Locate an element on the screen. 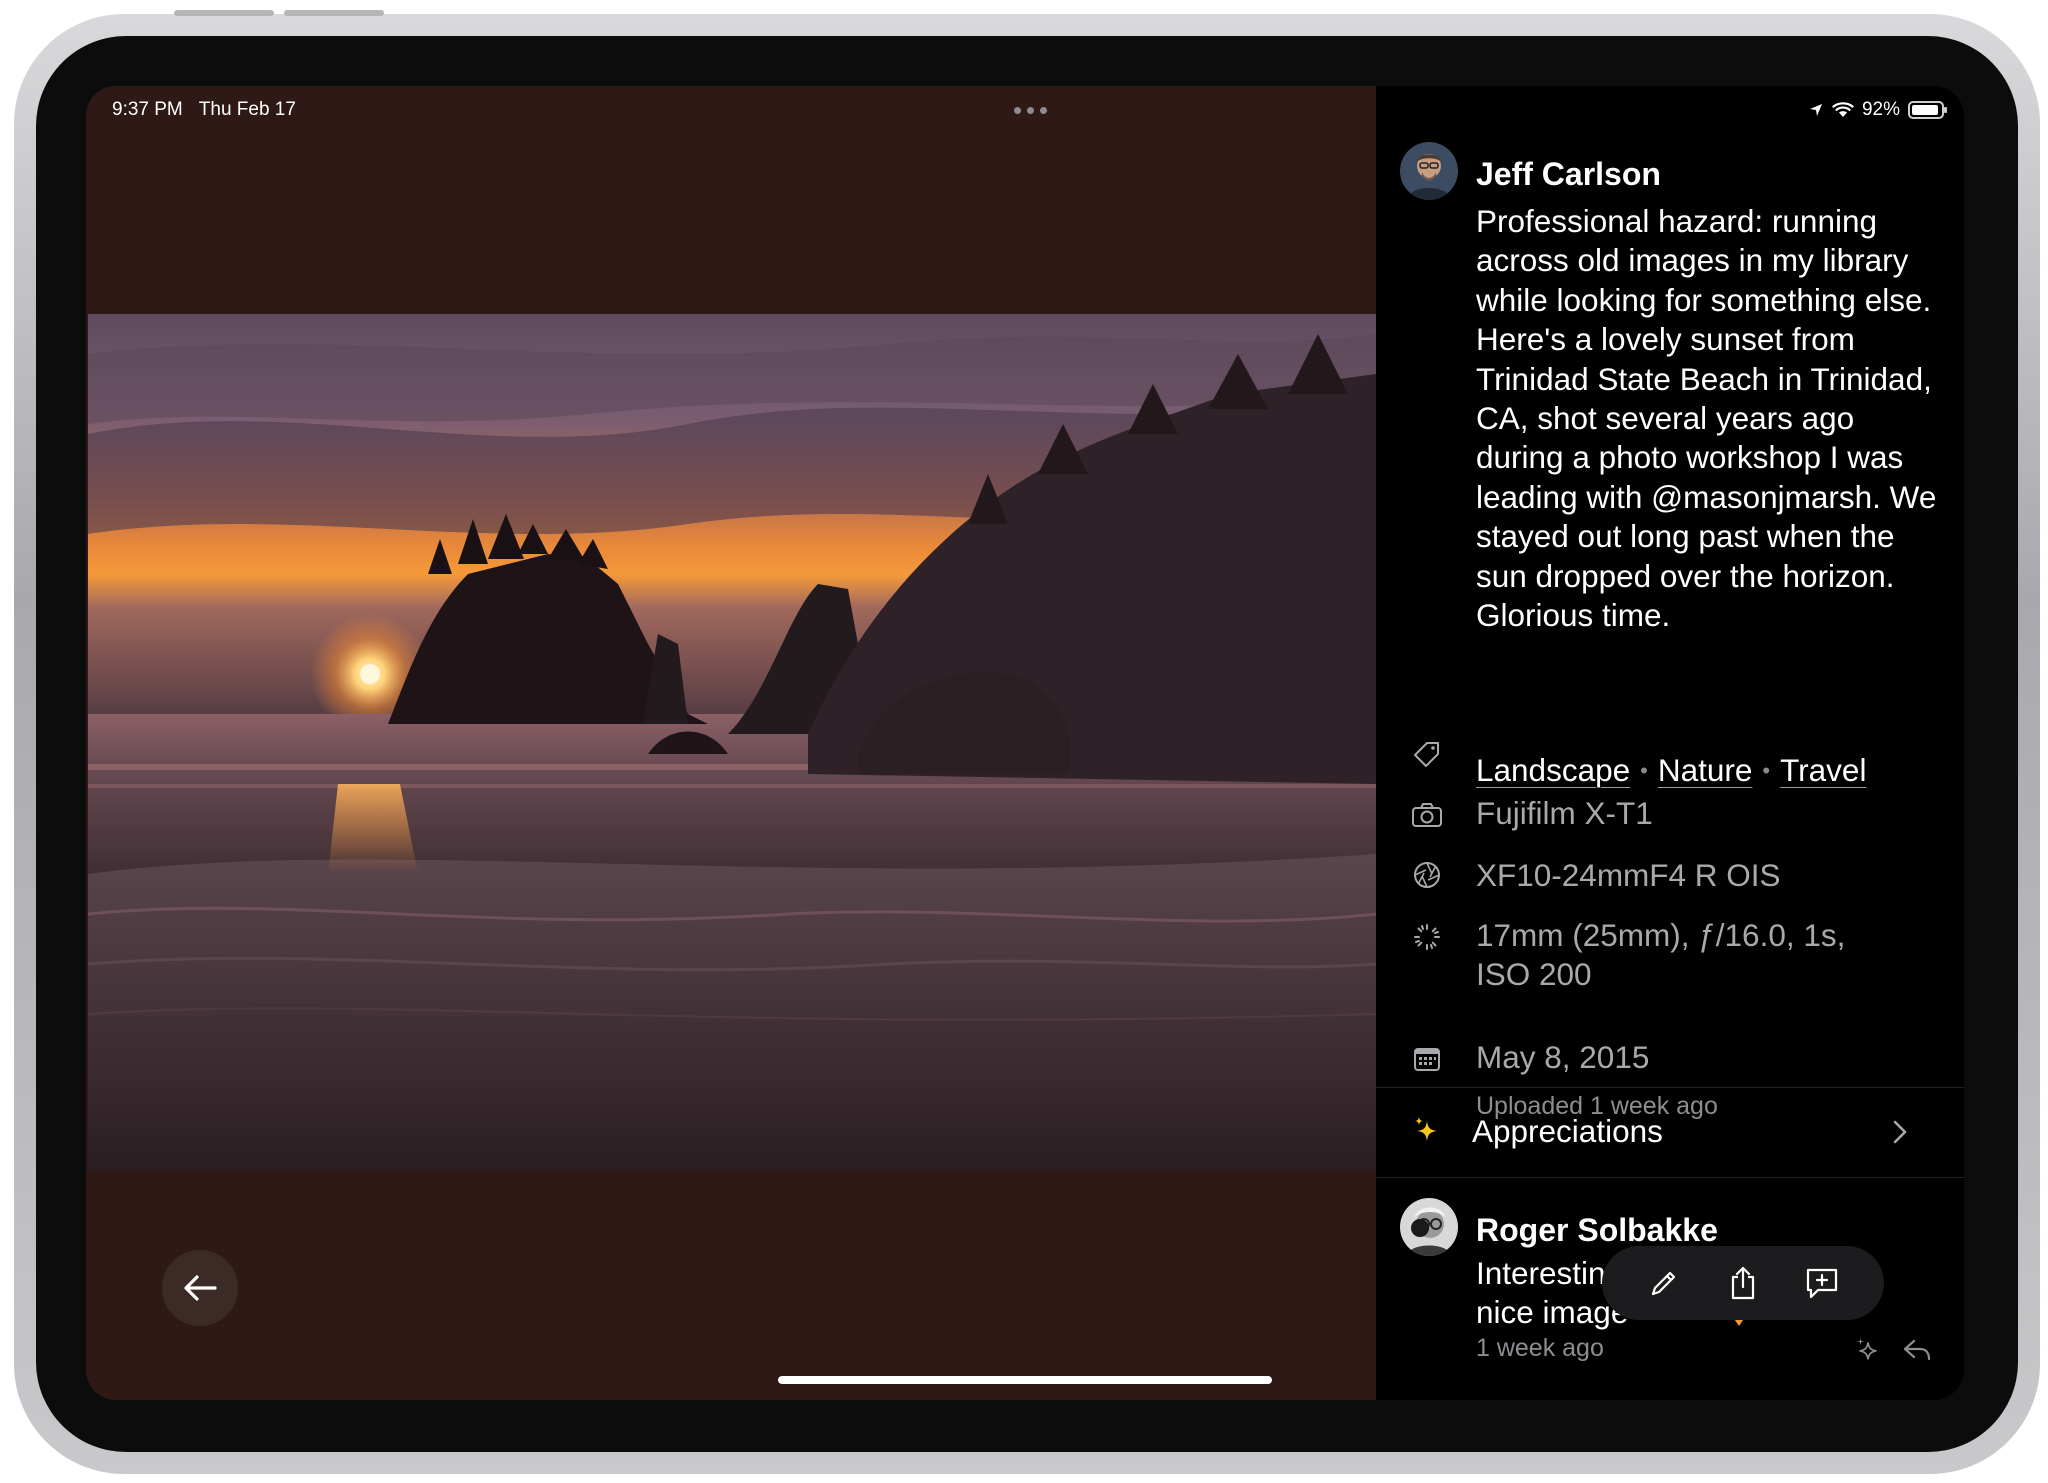 This screenshot has width=2048, height=1483. shutter-icon is located at coordinates (1427, 937).